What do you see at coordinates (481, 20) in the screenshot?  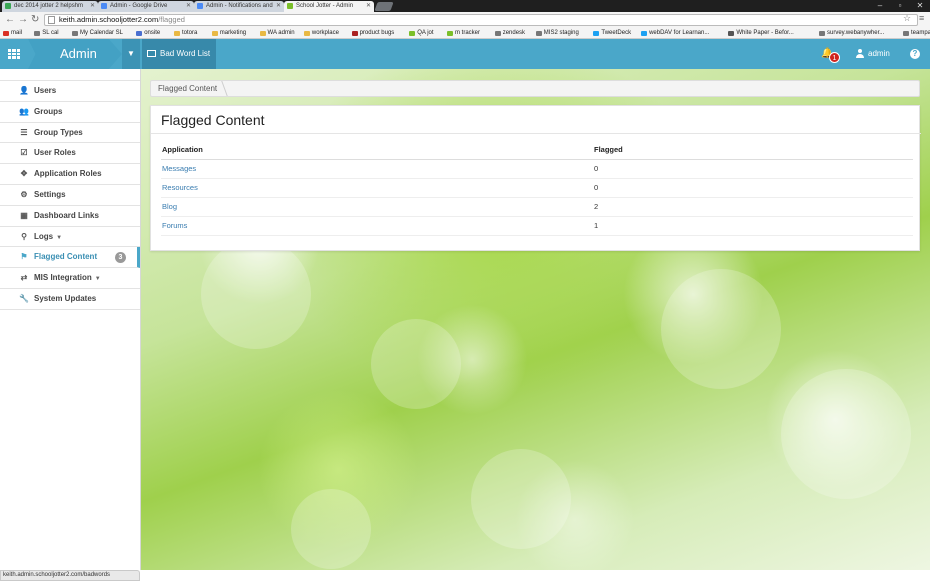 I see `address-bar: keith.admin.schooljotter2.com/flagged` at bounding box center [481, 20].